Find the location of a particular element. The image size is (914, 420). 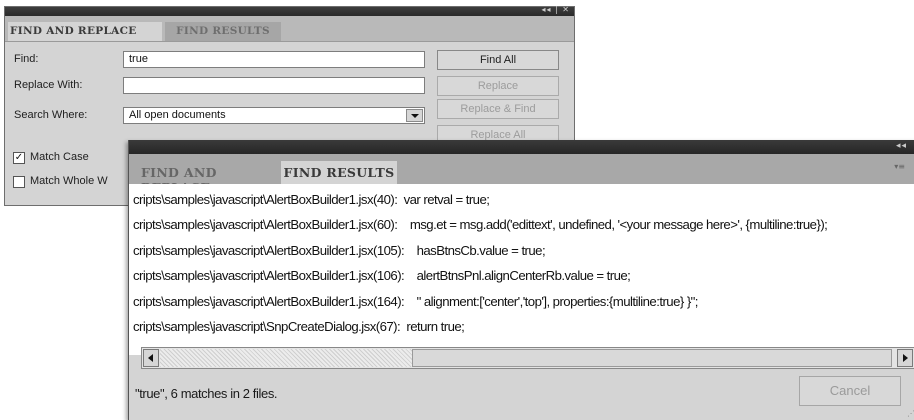

scroll-left-icon is located at coordinates (151, 358).